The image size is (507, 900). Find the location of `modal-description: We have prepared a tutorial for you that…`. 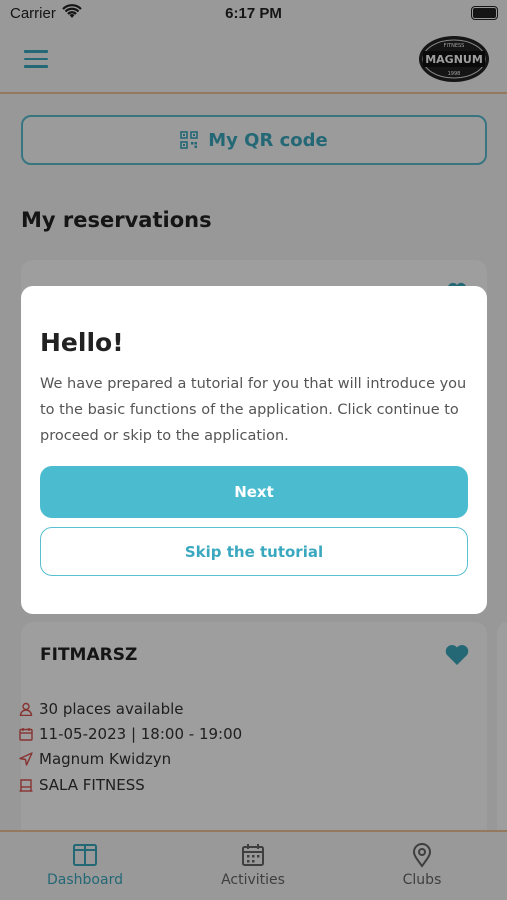

modal-description: We have prepared a tutorial for you that… is located at coordinates (253, 410).